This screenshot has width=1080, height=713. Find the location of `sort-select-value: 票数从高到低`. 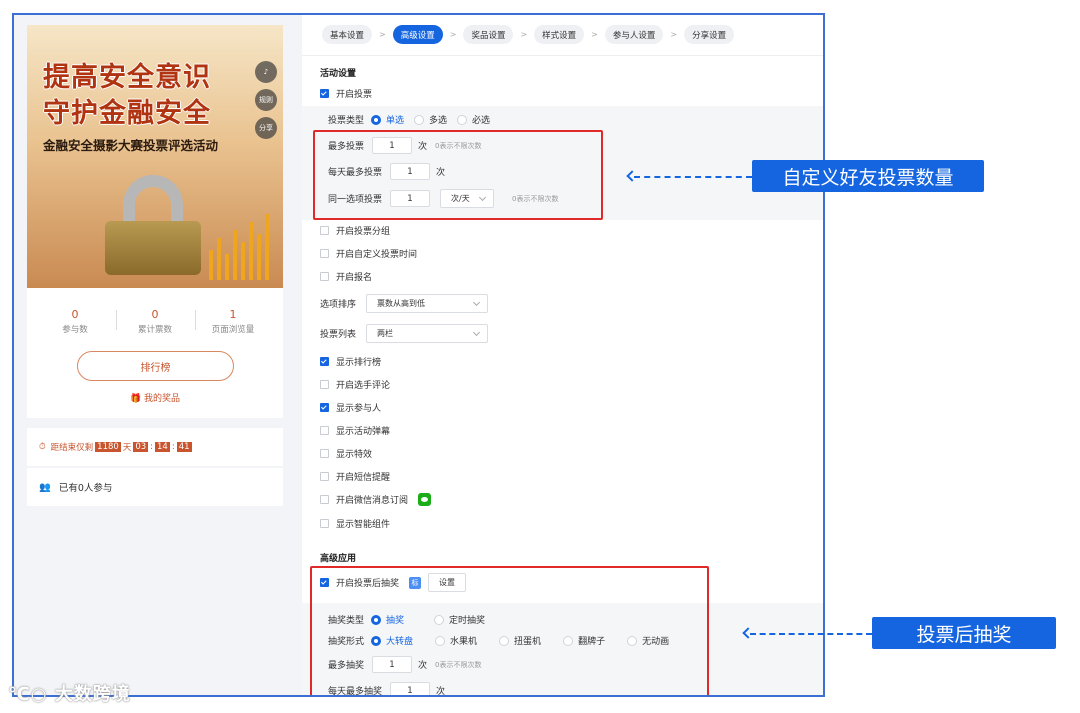

sort-select-value: 票数从高到低 is located at coordinates (401, 303).